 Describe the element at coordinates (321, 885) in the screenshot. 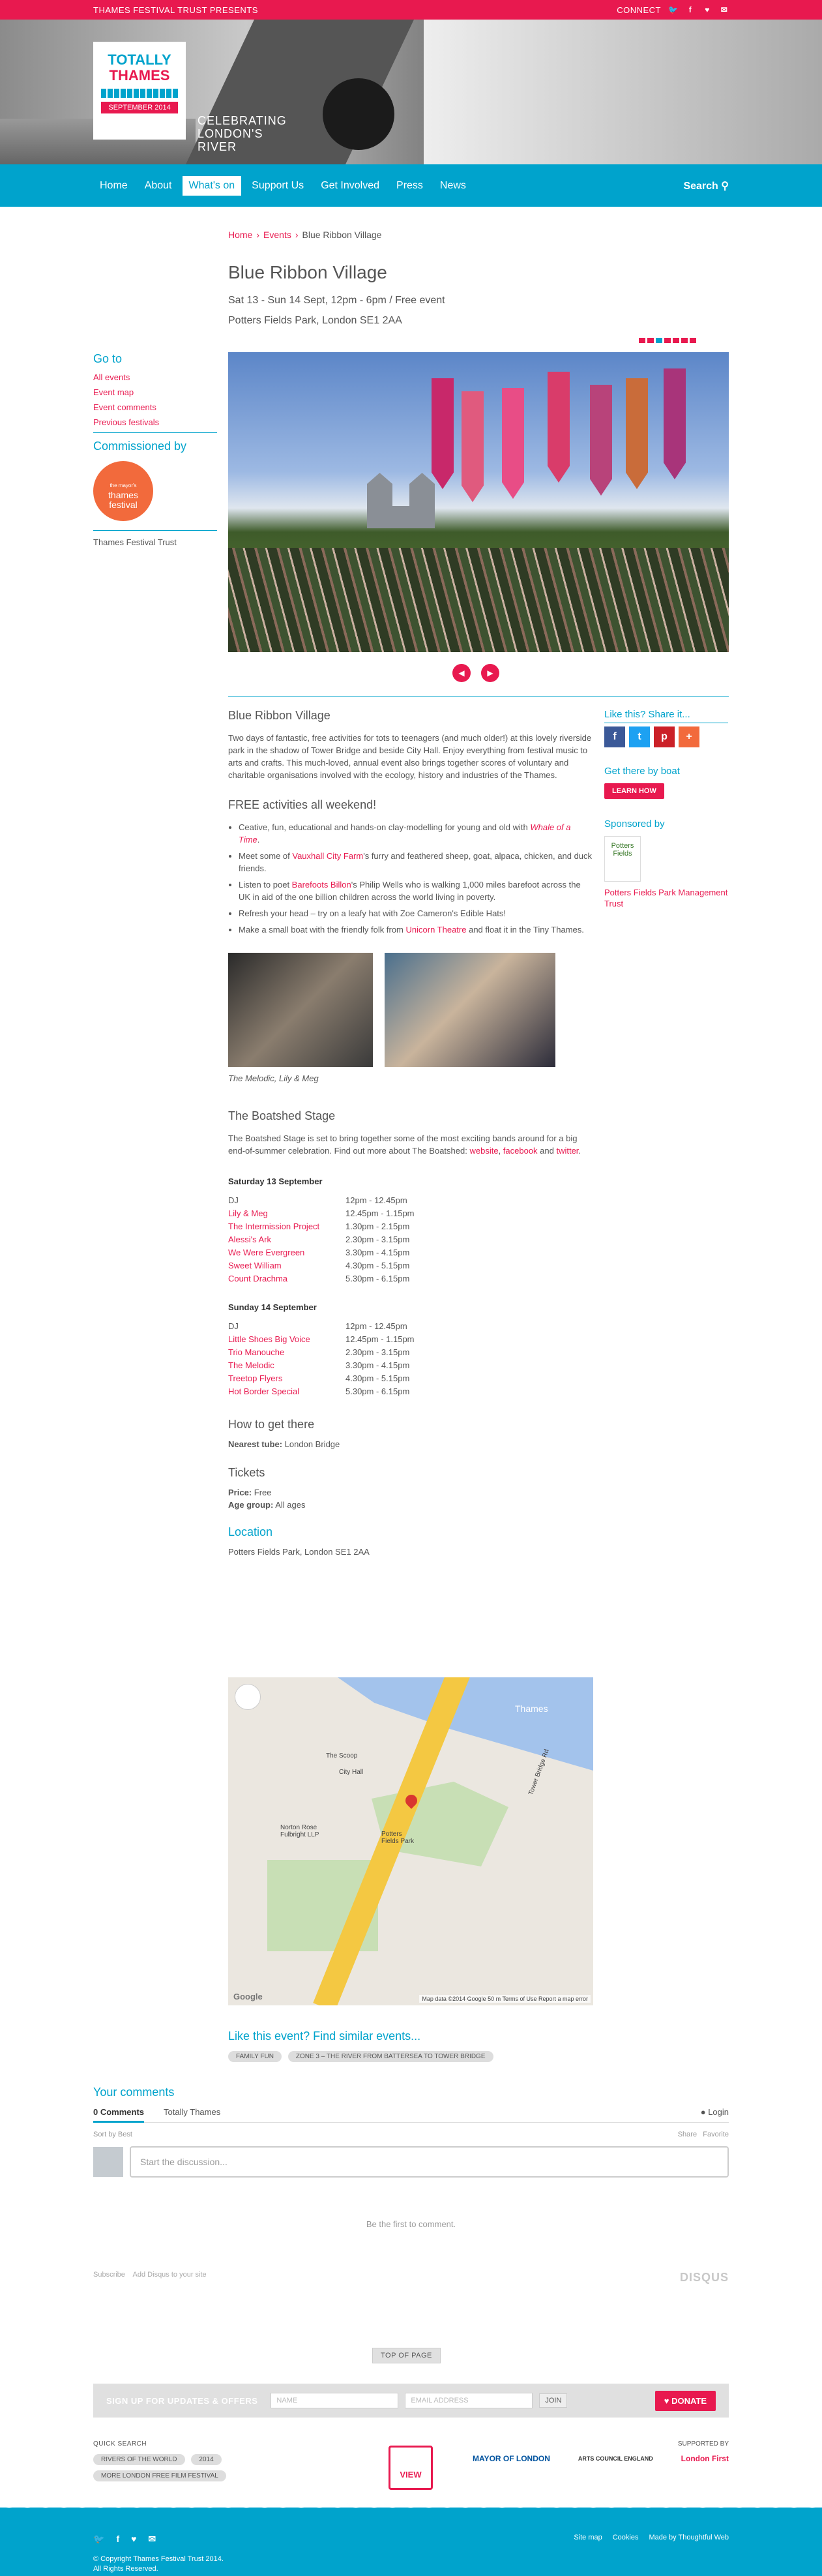

I see `barefoots-link: Barefoots Billon` at that location.